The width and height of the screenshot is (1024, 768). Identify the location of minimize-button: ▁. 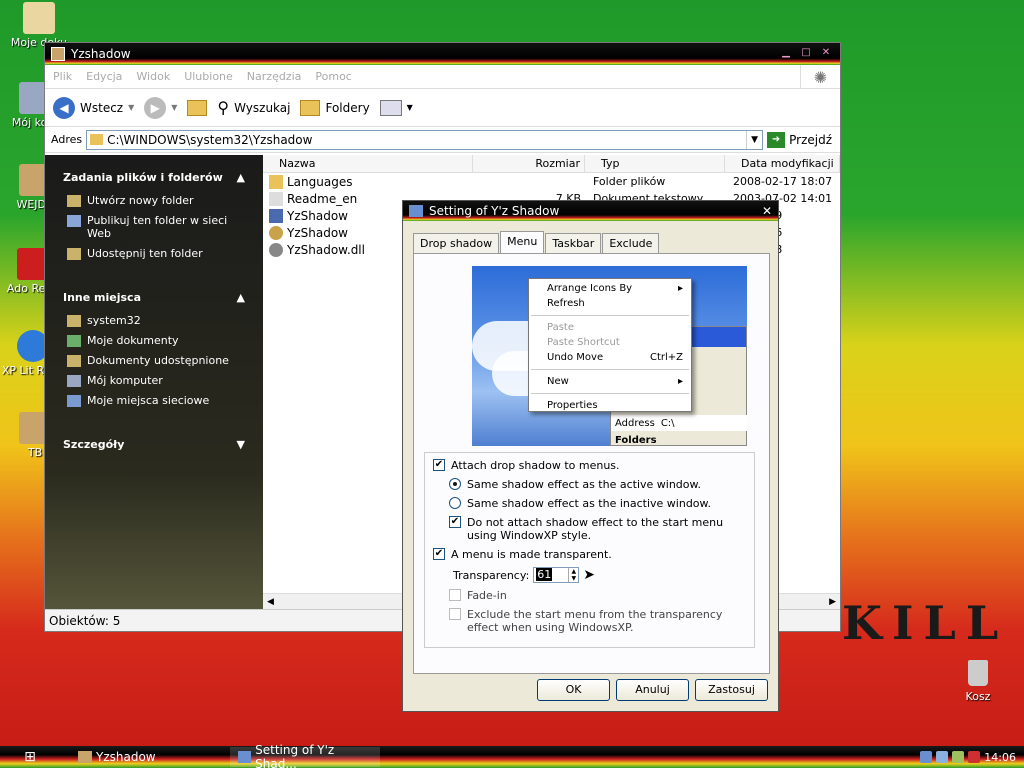
(786, 54).